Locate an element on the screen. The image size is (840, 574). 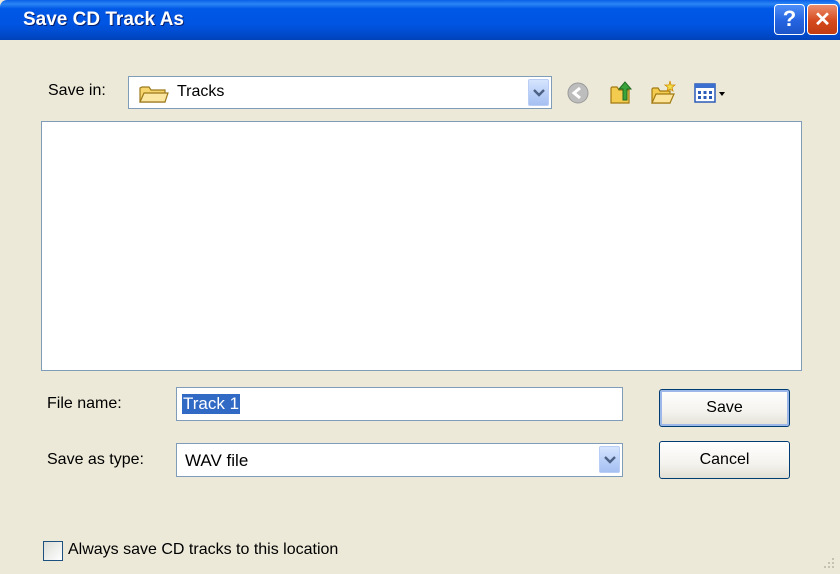
save-as-type-dropdown: WAV file is located at coordinates (399, 460).